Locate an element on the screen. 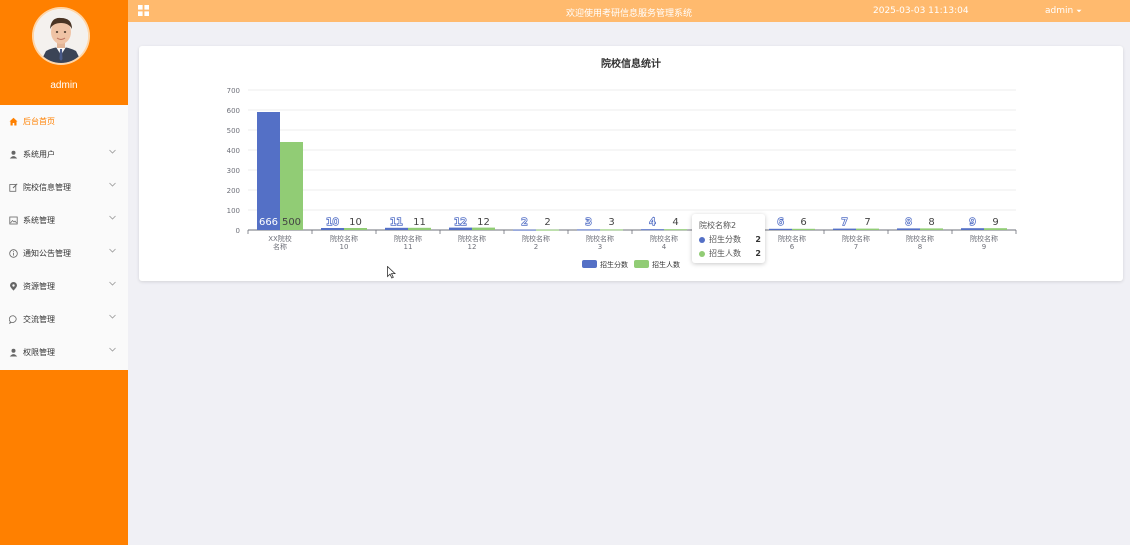  bar-value-label: 10 is located at coordinates (355, 222).